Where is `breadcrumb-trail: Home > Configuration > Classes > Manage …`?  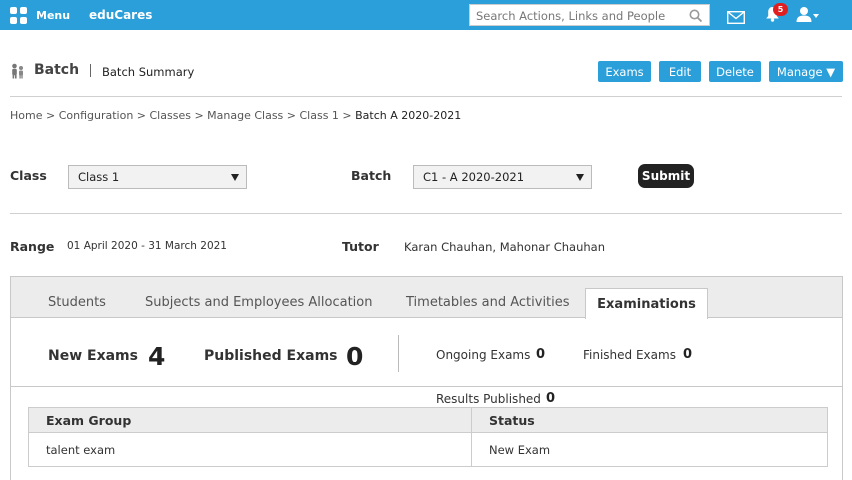
breadcrumb-trail: Home > Configuration > Classes > Manage … is located at coordinates (181, 115).